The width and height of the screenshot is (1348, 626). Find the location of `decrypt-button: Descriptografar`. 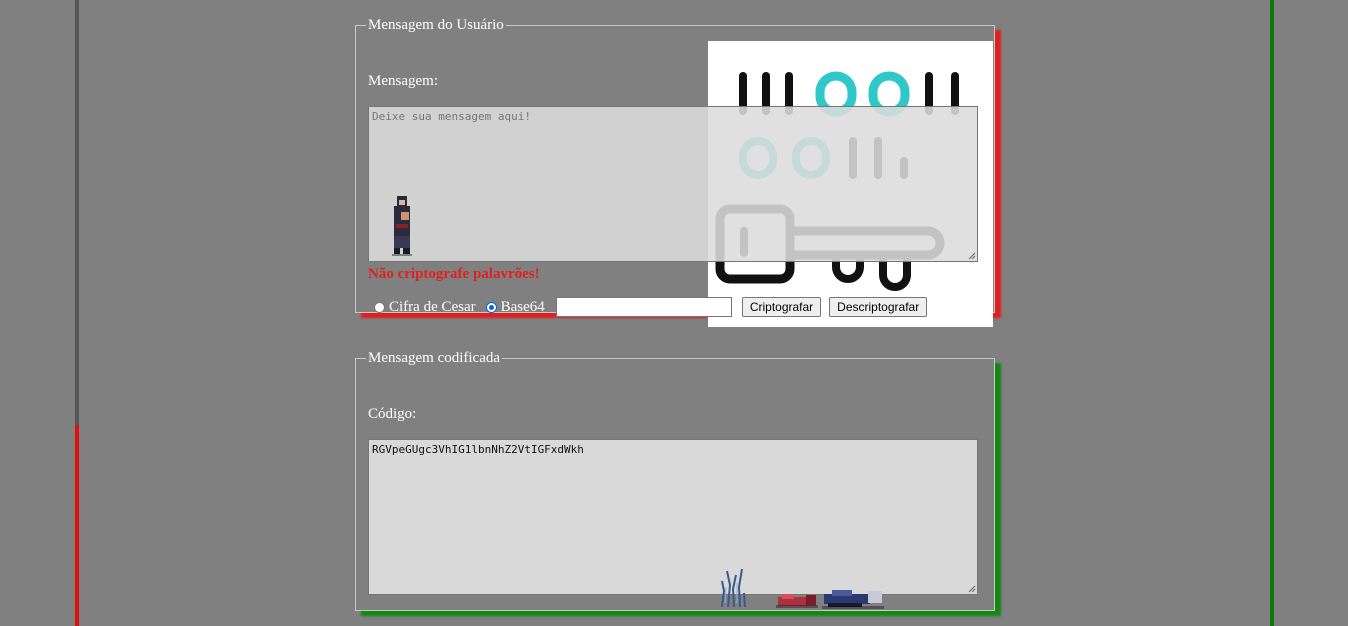

decrypt-button: Descriptografar is located at coordinates (878, 307).